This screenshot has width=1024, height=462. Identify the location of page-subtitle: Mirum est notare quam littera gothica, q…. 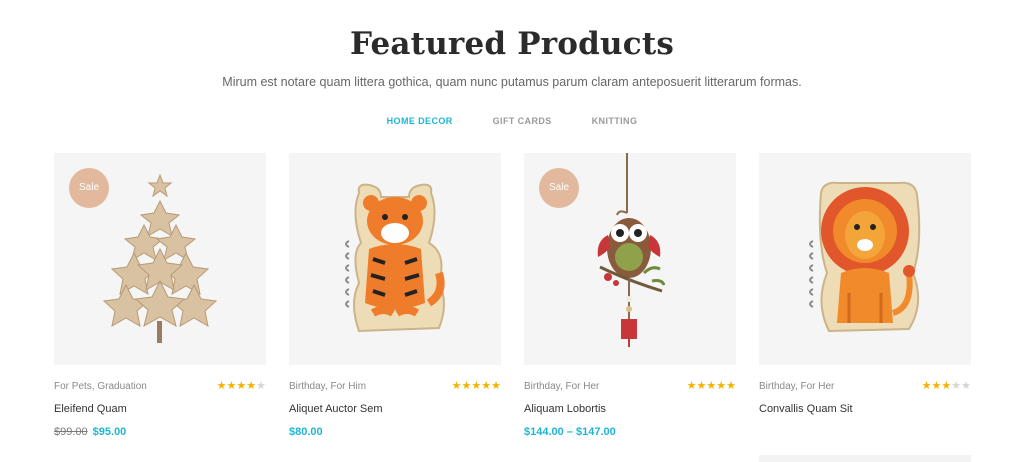
(512, 82).